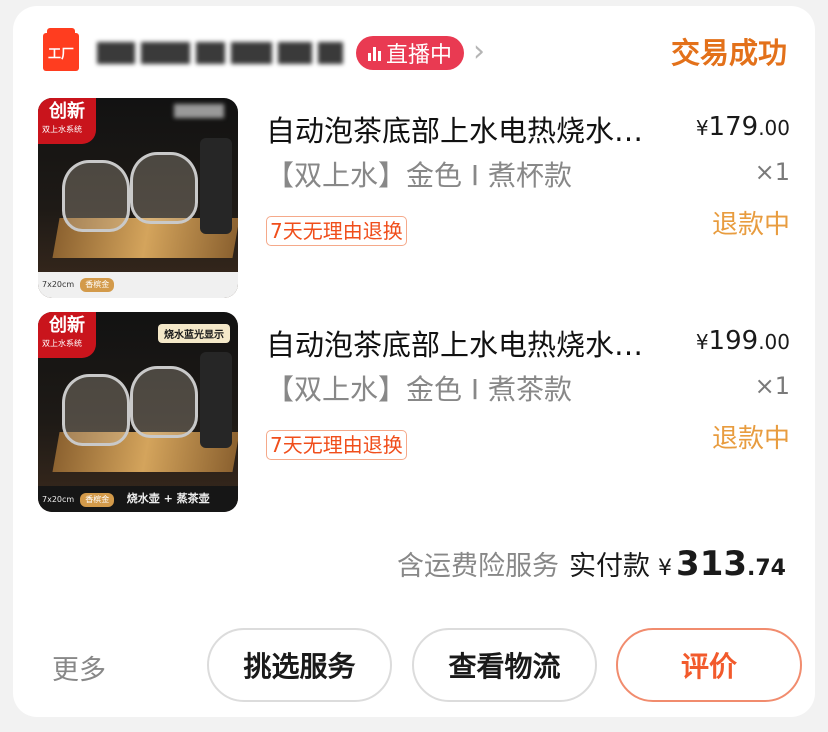 Image resolution: width=828 pixels, height=732 pixels. I want to click on thumb-footer: 7x20cm 香槟金 烧水壶 + 蒸茶壶, so click(138, 499).